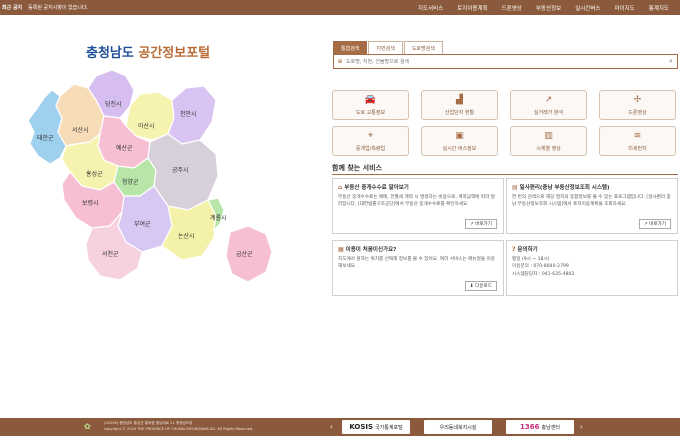  What do you see at coordinates (548, 135) in the screenshot?
I see `map-icon: ▥` at bounding box center [548, 135].